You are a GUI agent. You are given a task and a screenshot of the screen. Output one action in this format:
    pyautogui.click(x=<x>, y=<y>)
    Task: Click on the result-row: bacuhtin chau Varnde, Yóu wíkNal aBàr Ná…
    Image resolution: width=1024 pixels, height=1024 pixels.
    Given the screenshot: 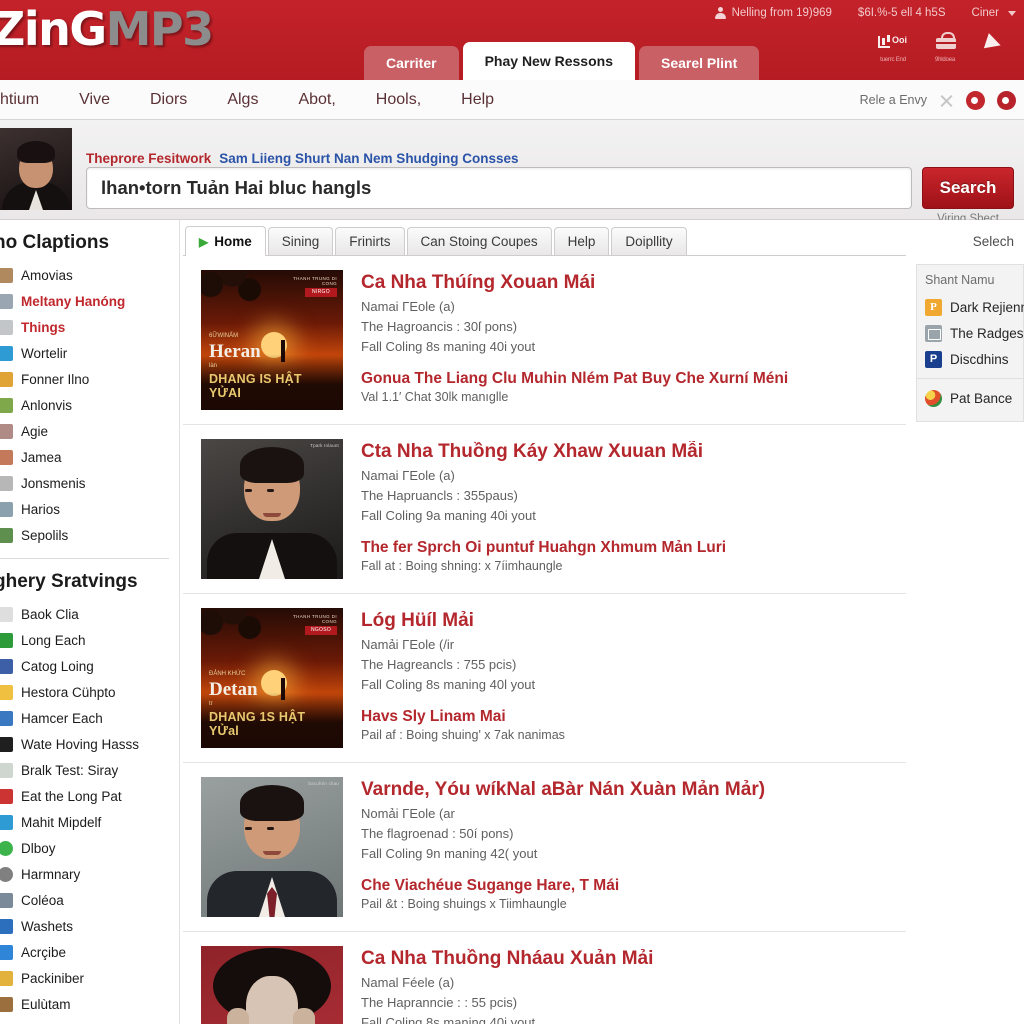 What is the action you would take?
    pyautogui.click(x=544, y=847)
    